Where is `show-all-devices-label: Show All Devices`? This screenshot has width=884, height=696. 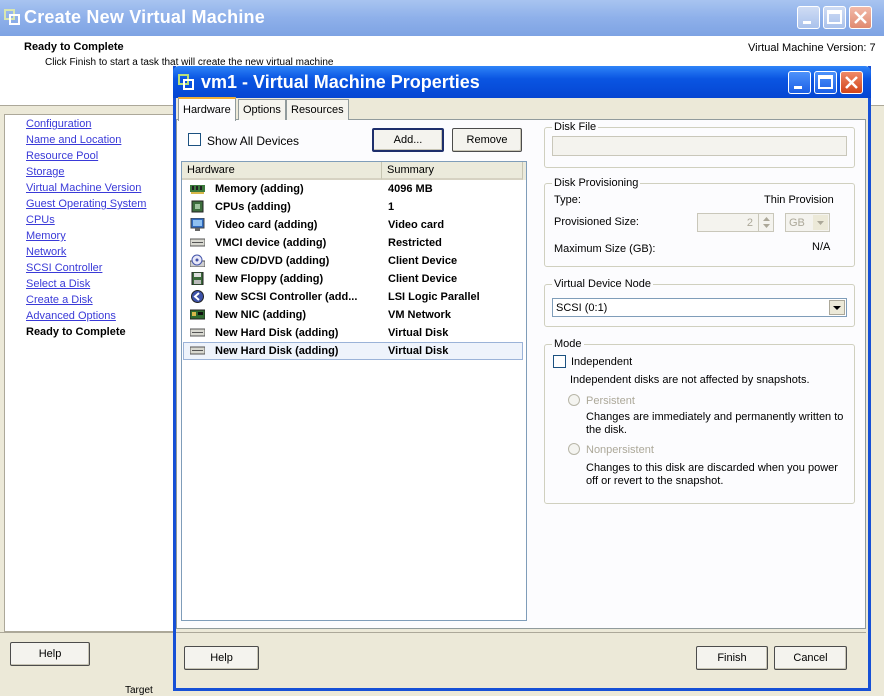 show-all-devices-label: Show All Devices is located at coordinates (253, 141).